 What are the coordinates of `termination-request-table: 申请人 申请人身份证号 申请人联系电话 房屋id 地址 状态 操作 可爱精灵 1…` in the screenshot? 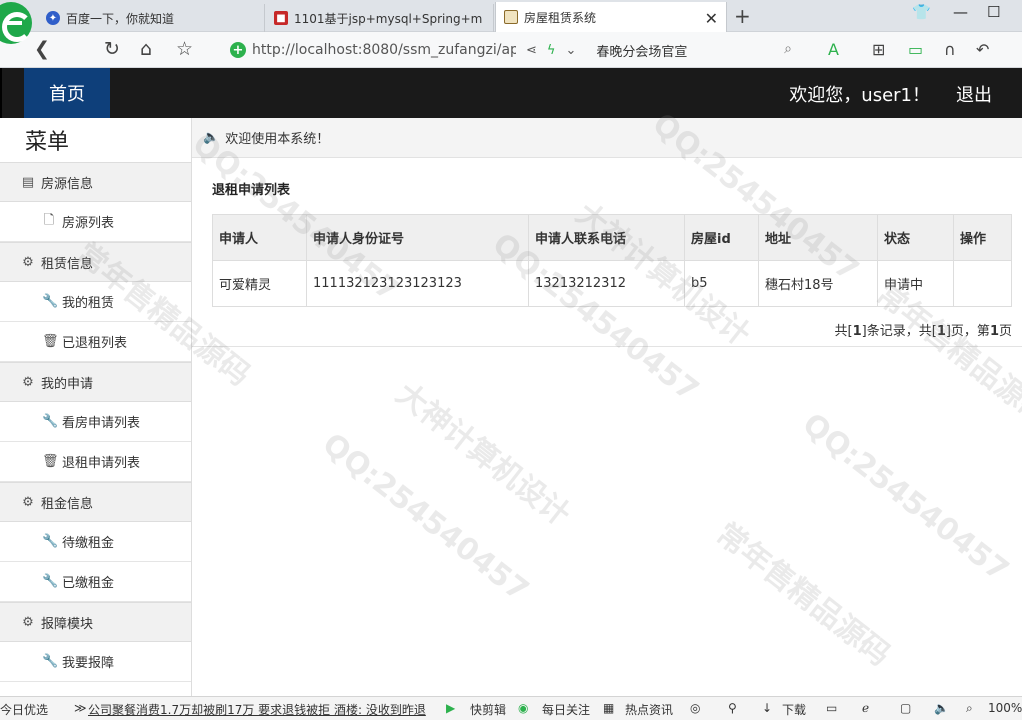 It's located at (612, 260).